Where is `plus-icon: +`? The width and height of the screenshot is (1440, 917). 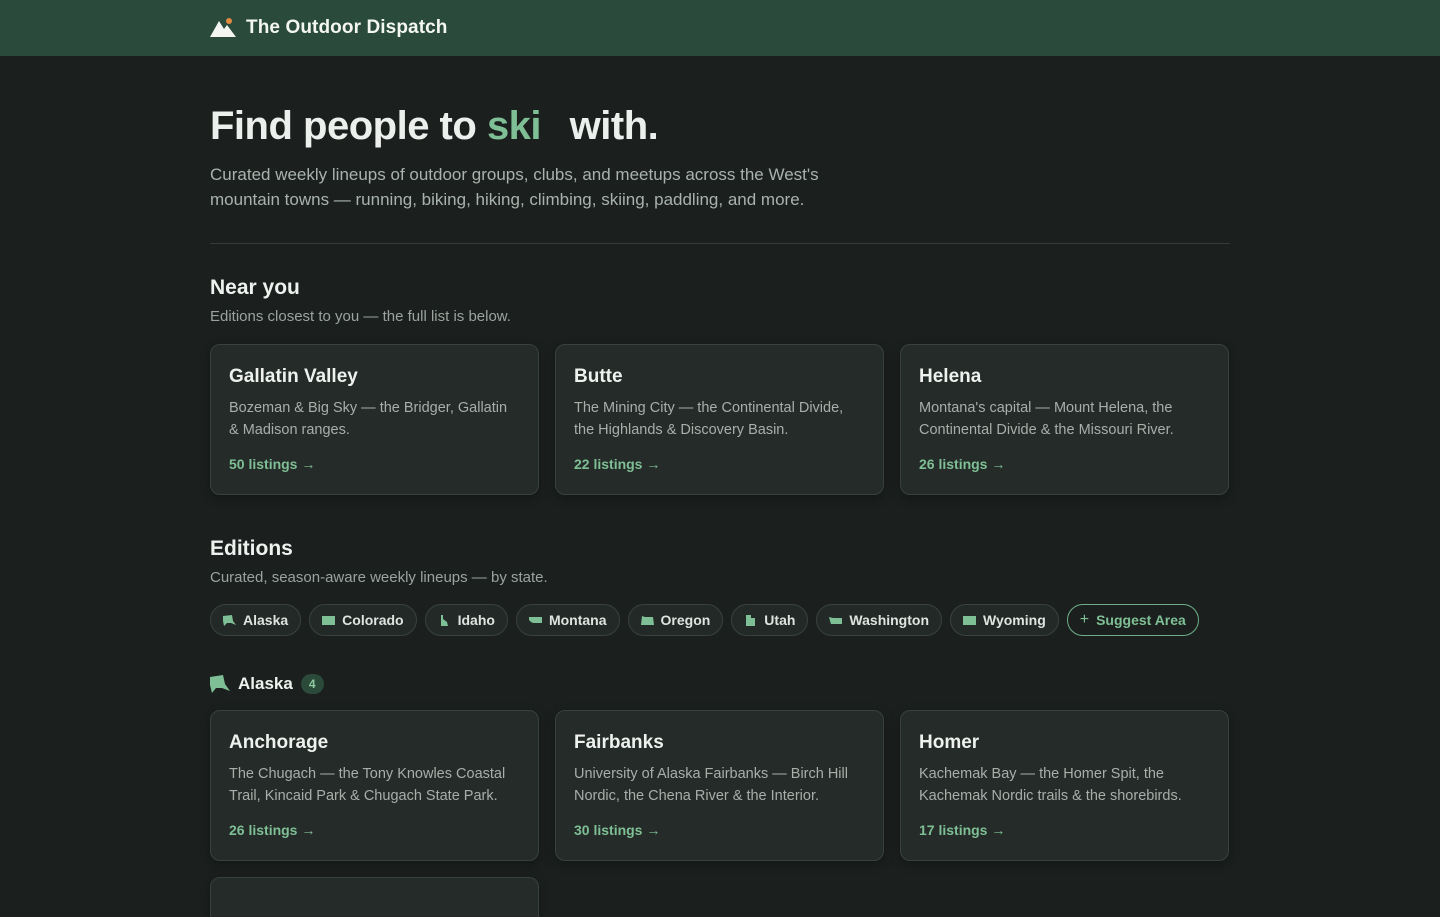
plus-icon: + is located at coordinates (1084, 619).